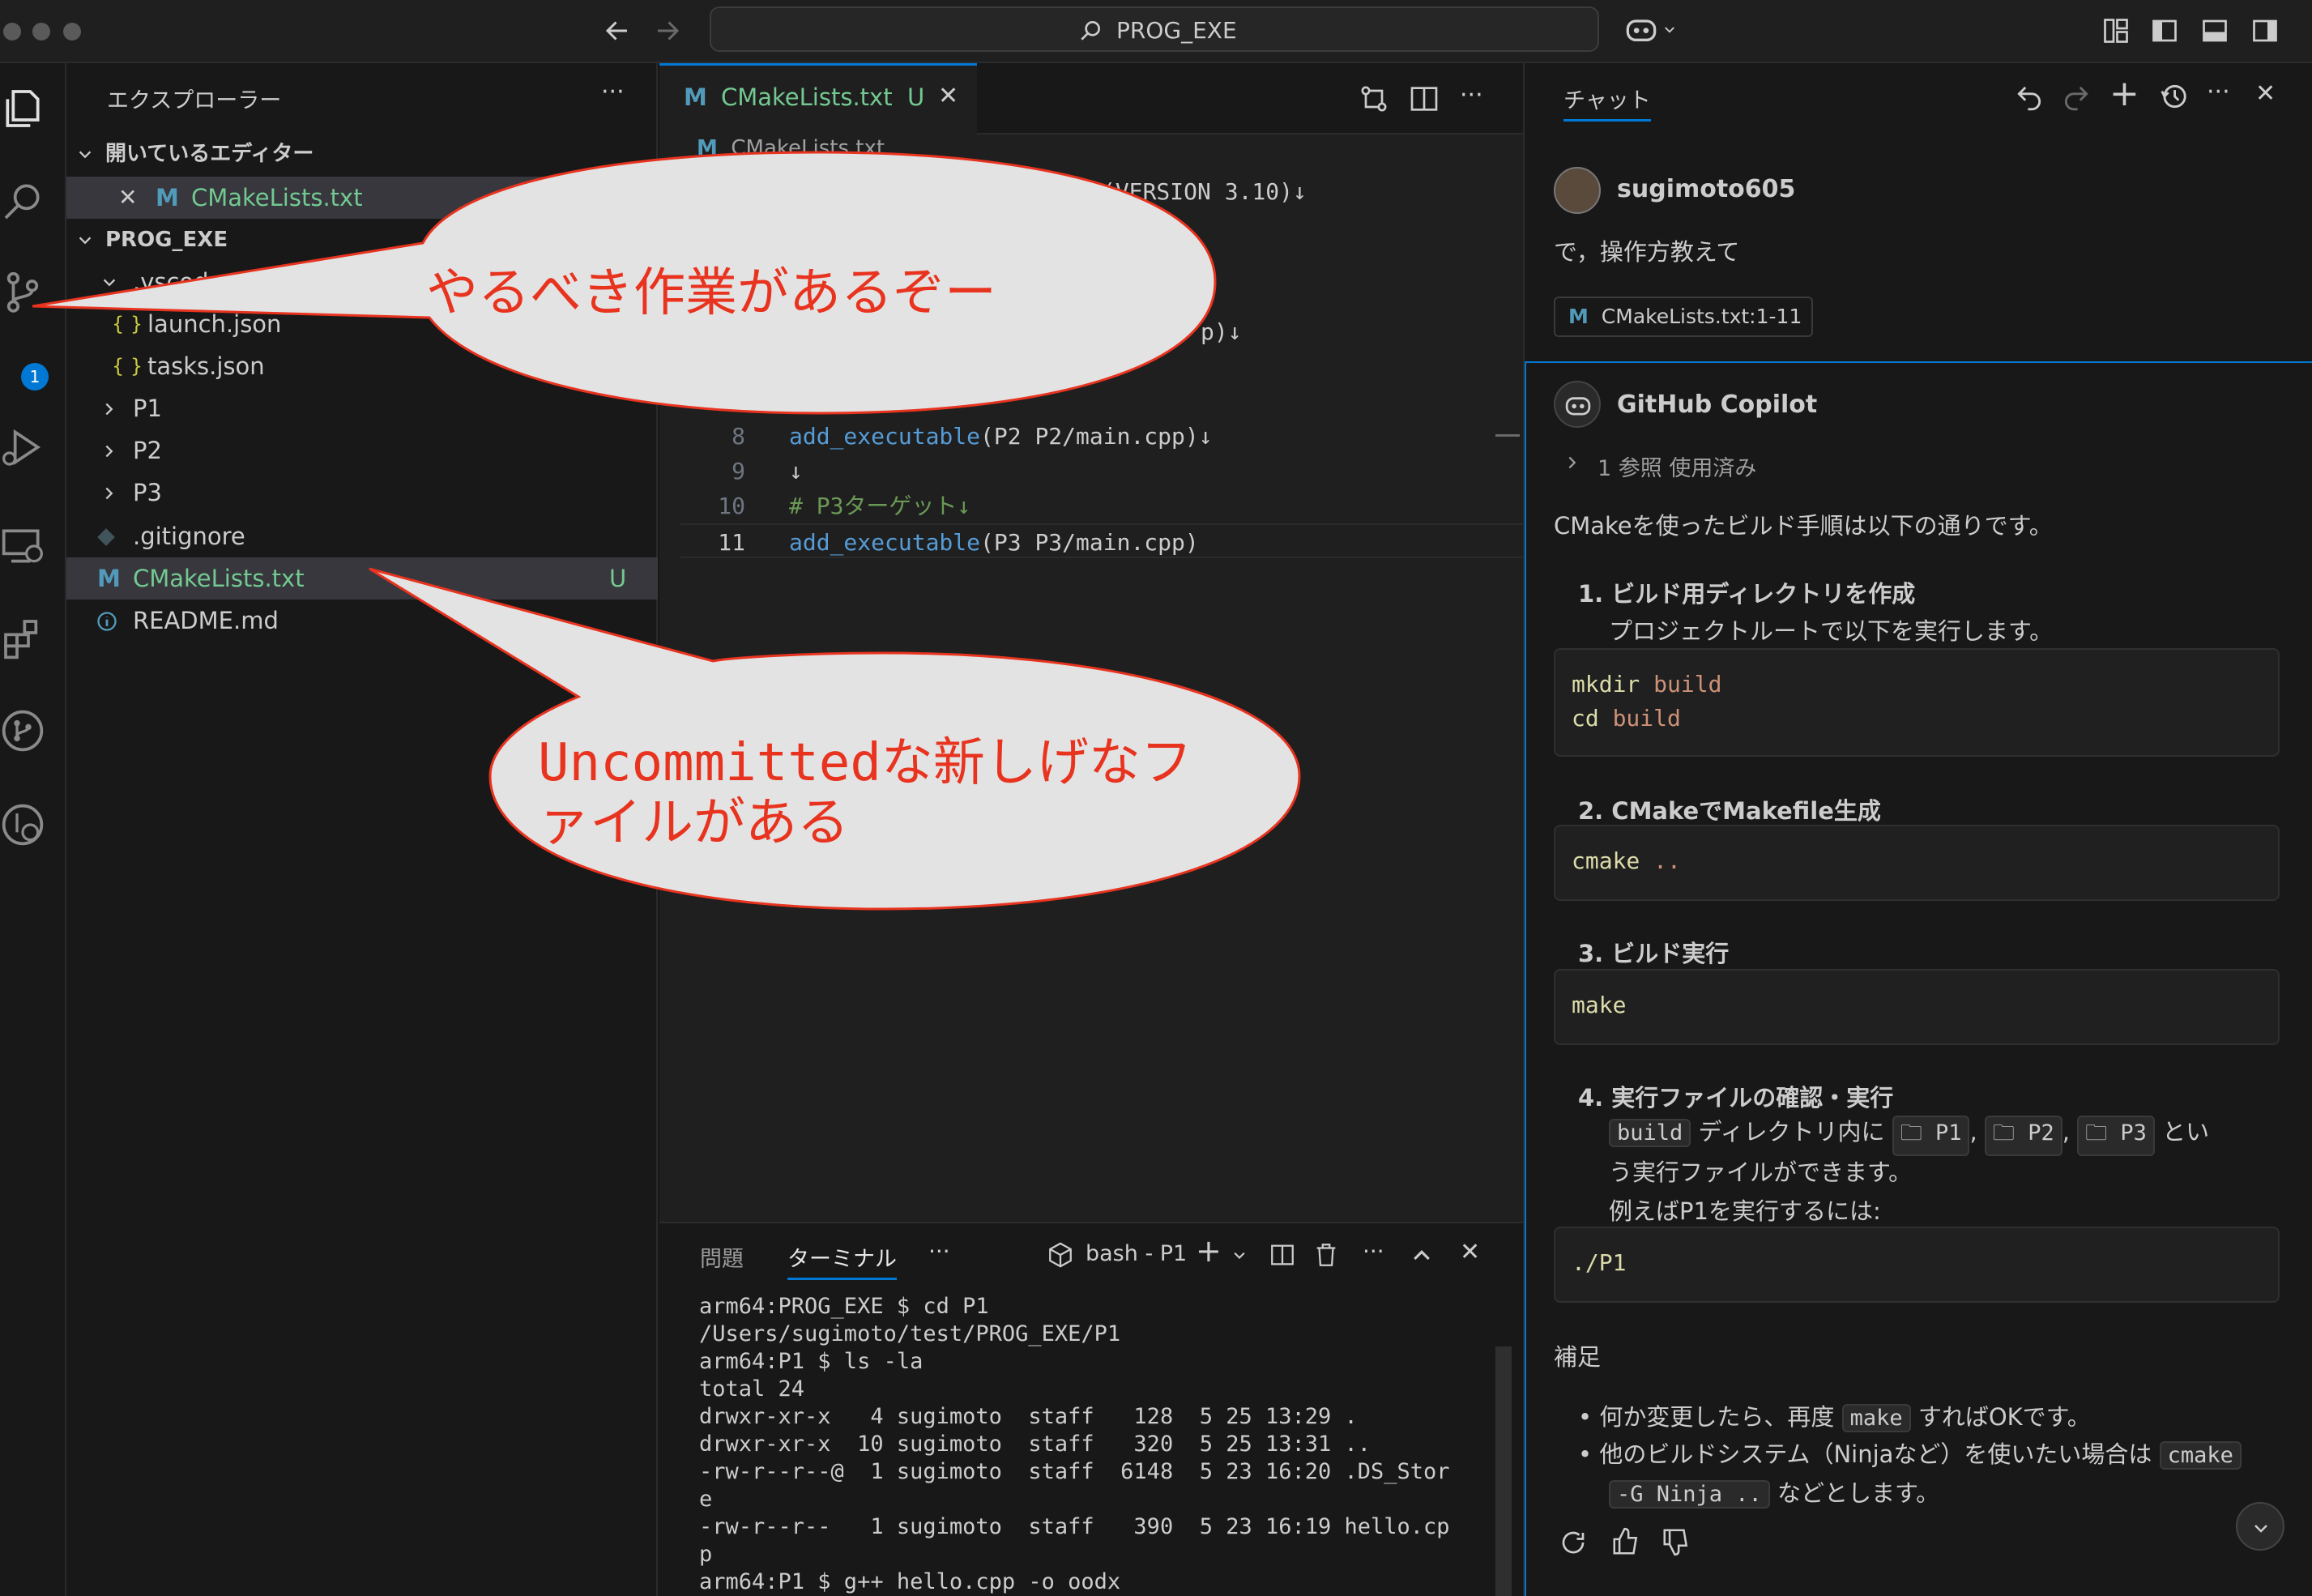 This screenshot has width=2312, height=1596. Describe the element at coordinates (711, 293) in the screenshot. I see `callout-text-1: やるべき作業があるぞー` at that location.